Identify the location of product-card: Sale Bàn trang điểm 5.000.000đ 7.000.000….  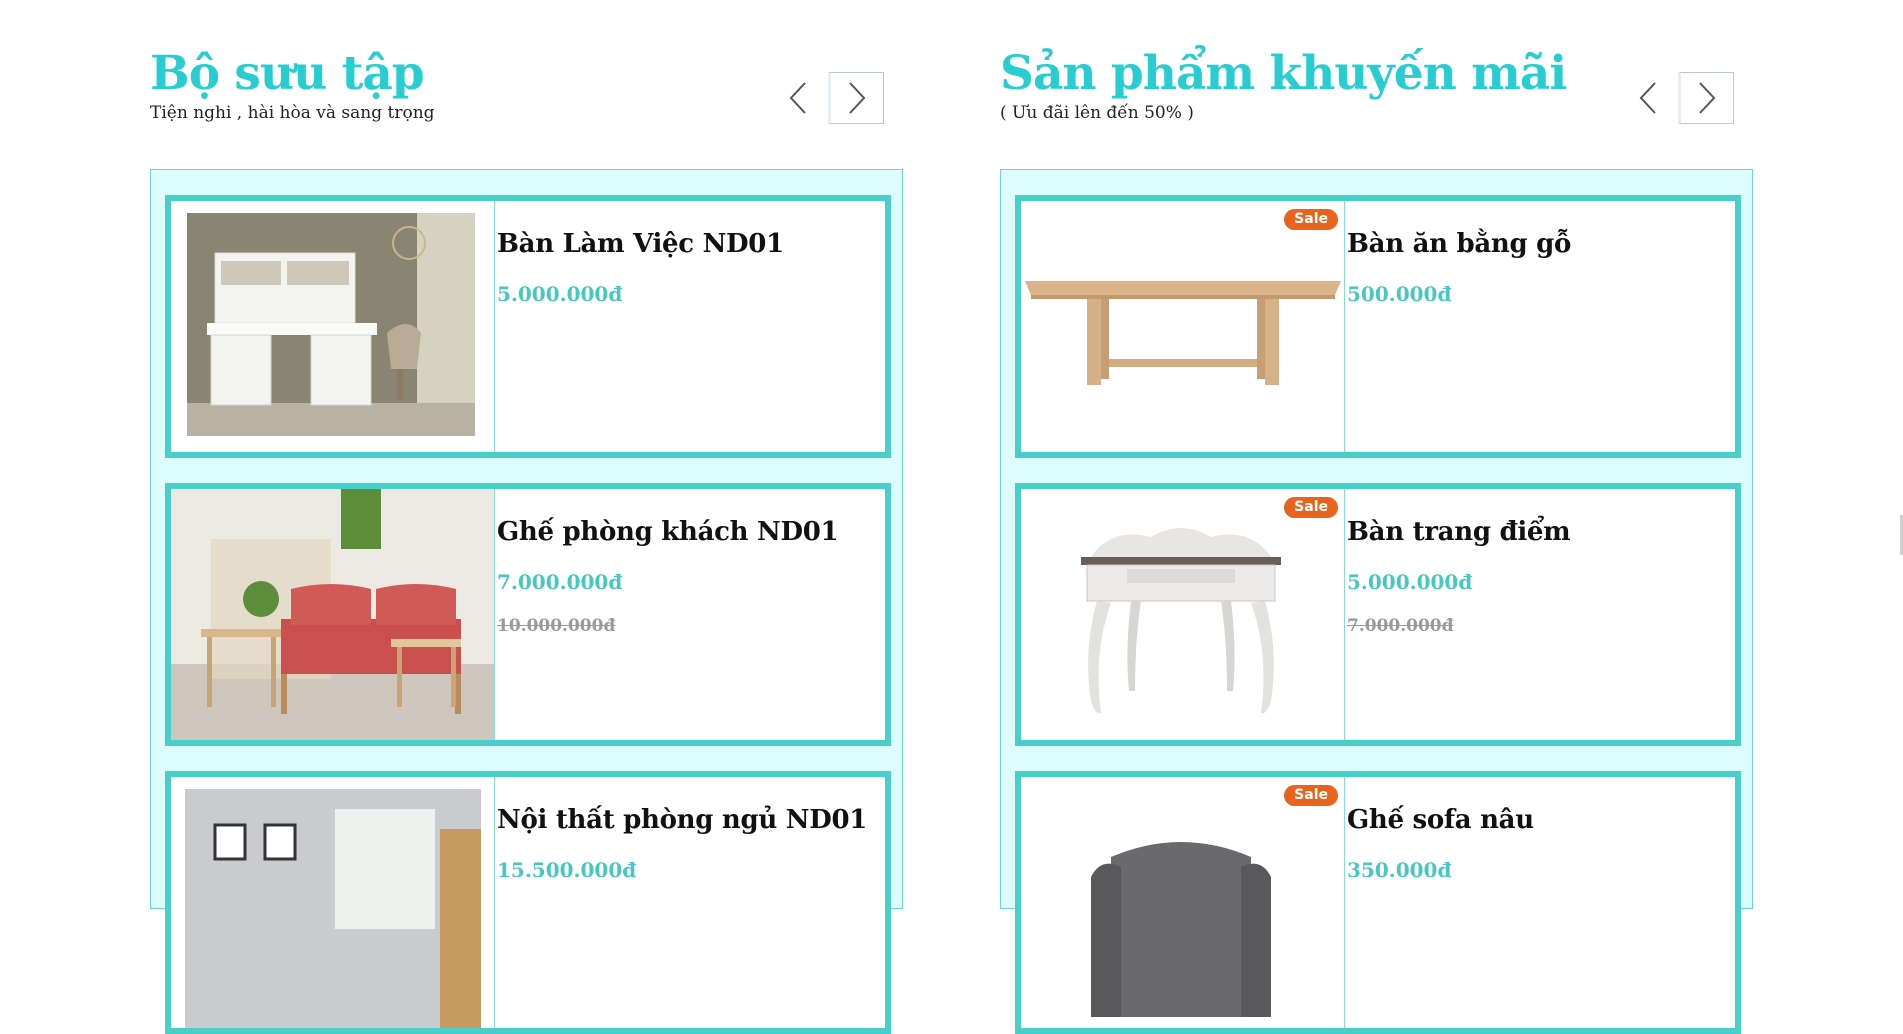
(1378, 614).